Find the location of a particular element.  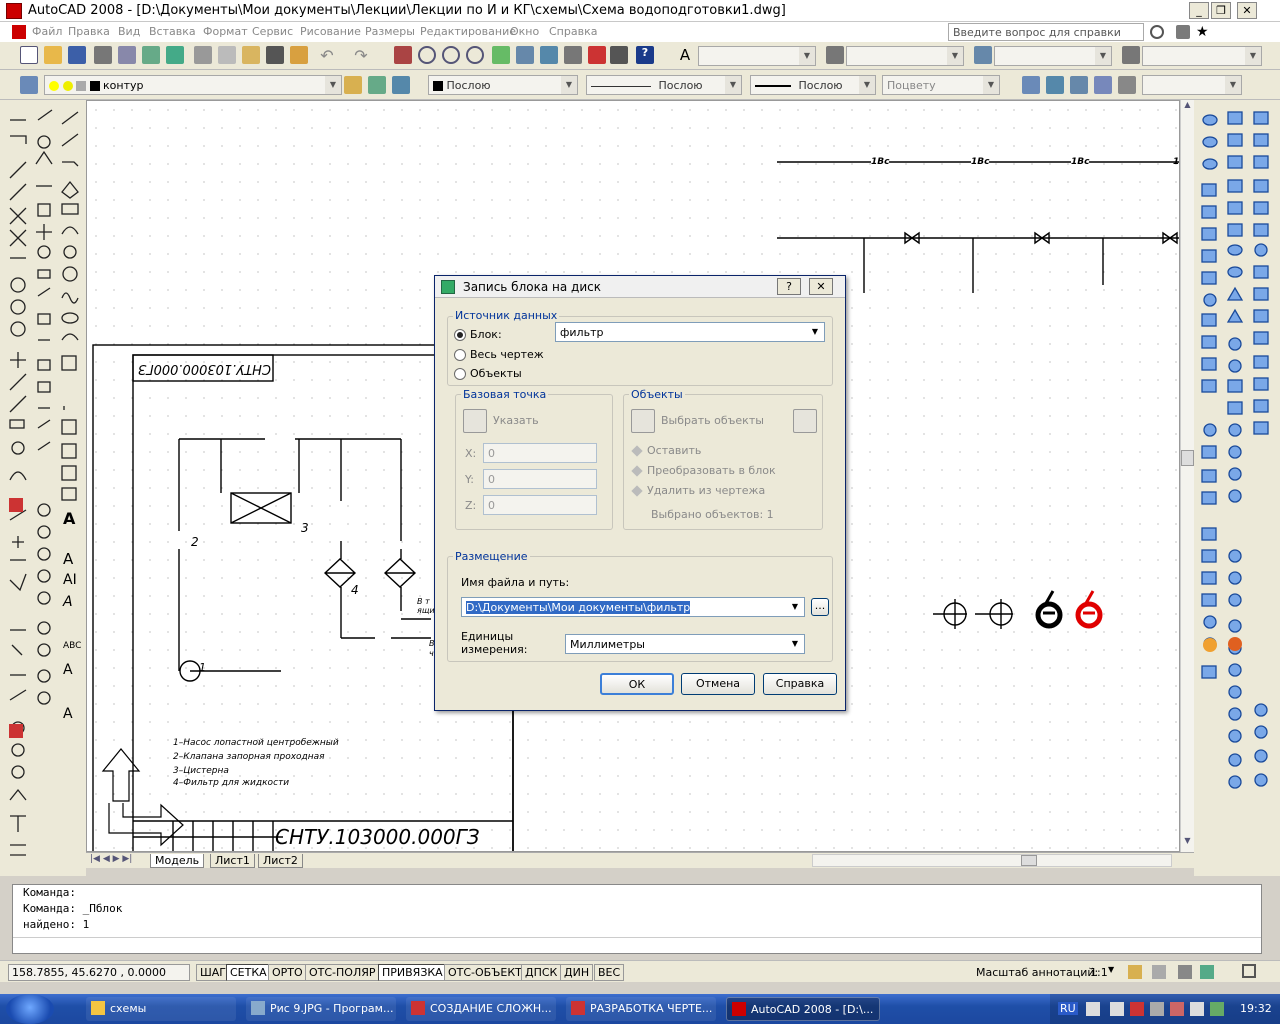

menu-file: Файл is located at coordinates (47, 31).